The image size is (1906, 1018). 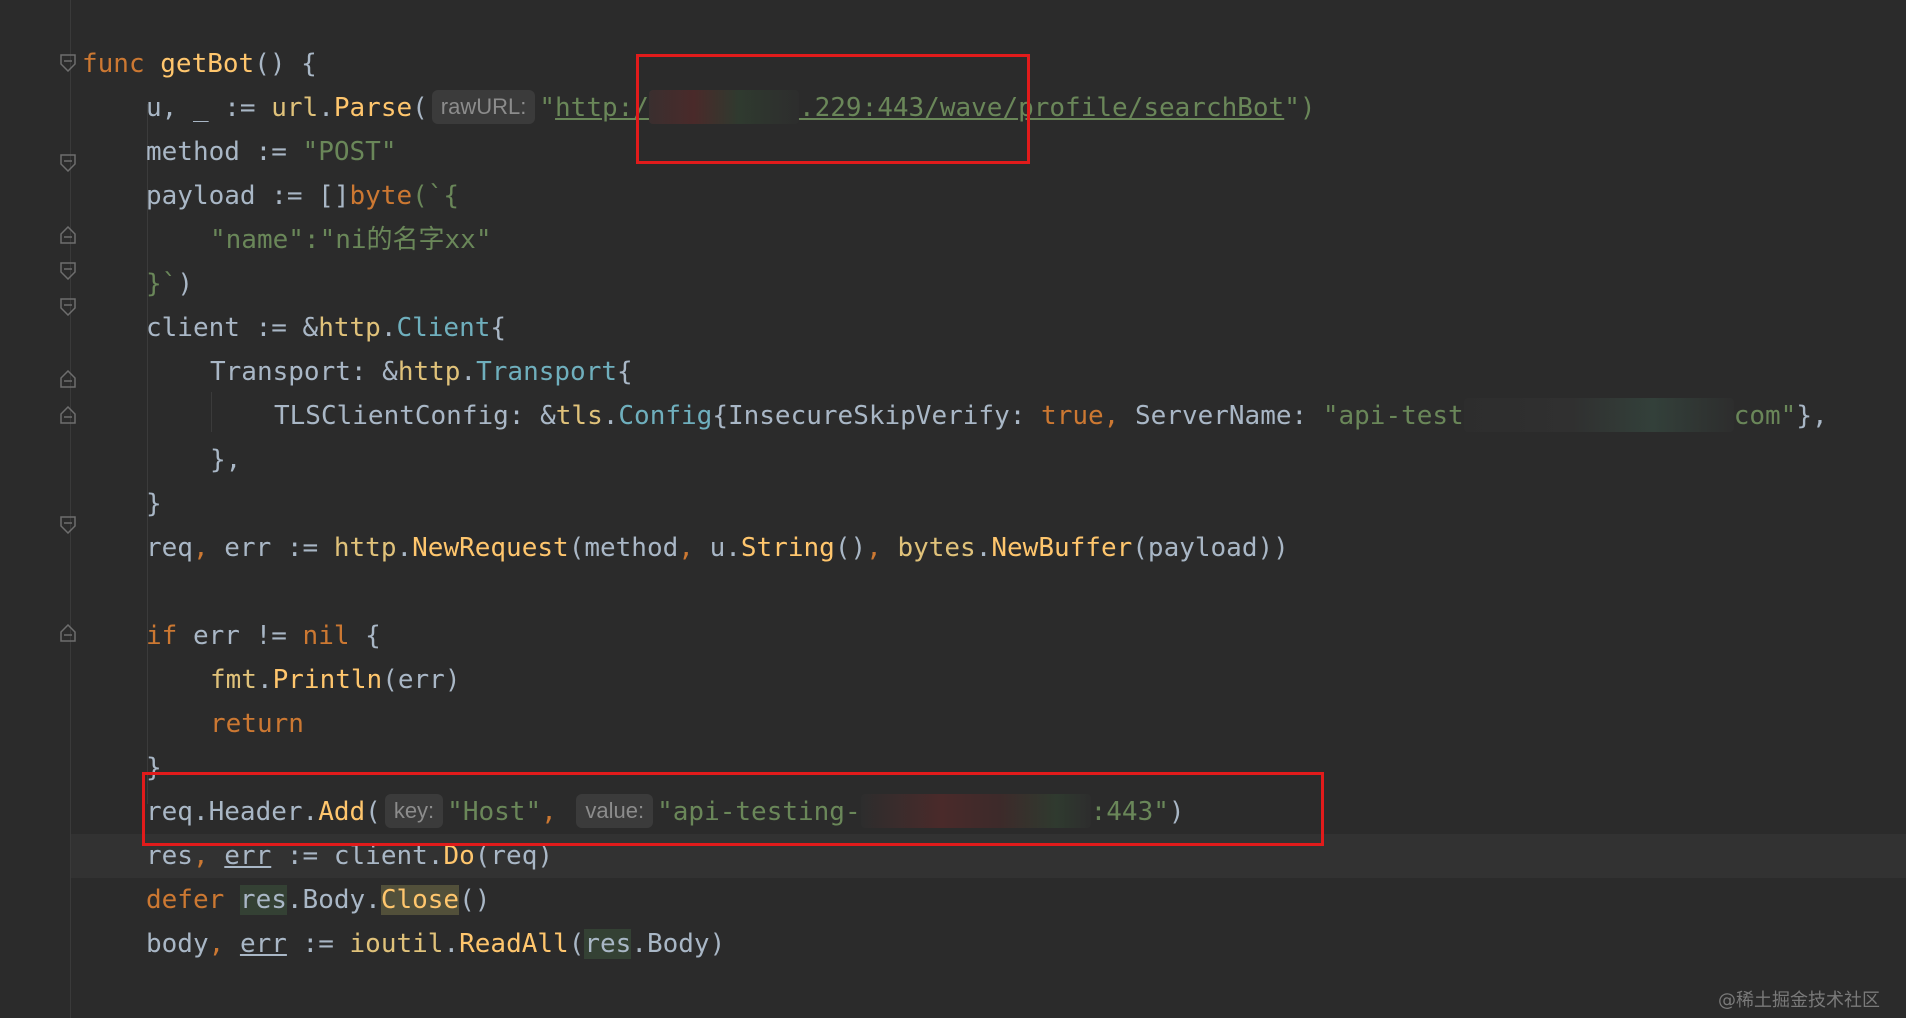 I want to click on code-line: if err != nil {, so click(x=263, y=636).